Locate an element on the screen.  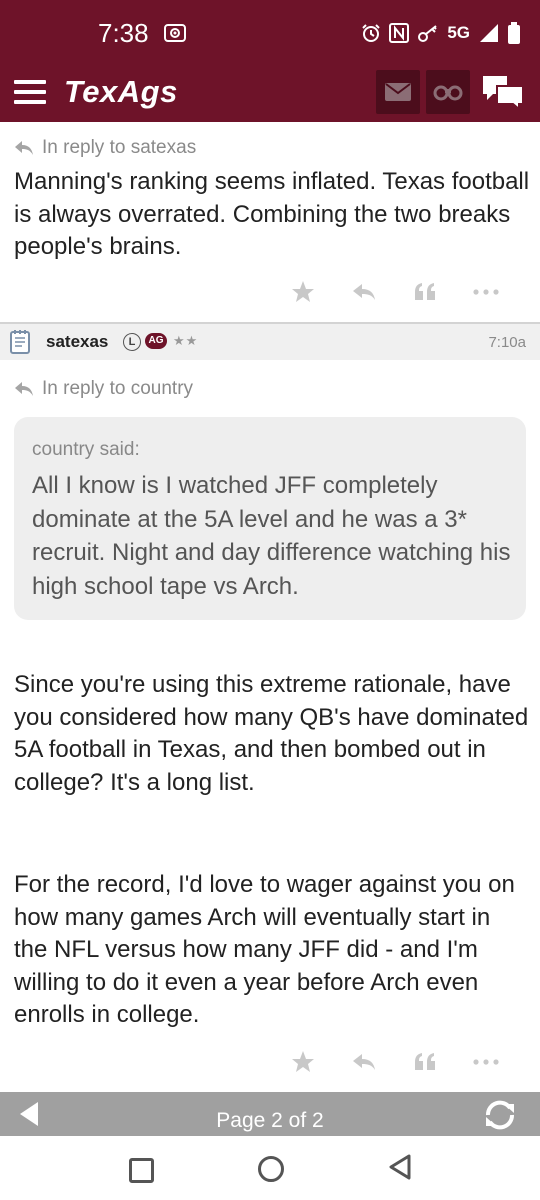
reply-link-post2: In reply to country is located at coordinates (103, 389).